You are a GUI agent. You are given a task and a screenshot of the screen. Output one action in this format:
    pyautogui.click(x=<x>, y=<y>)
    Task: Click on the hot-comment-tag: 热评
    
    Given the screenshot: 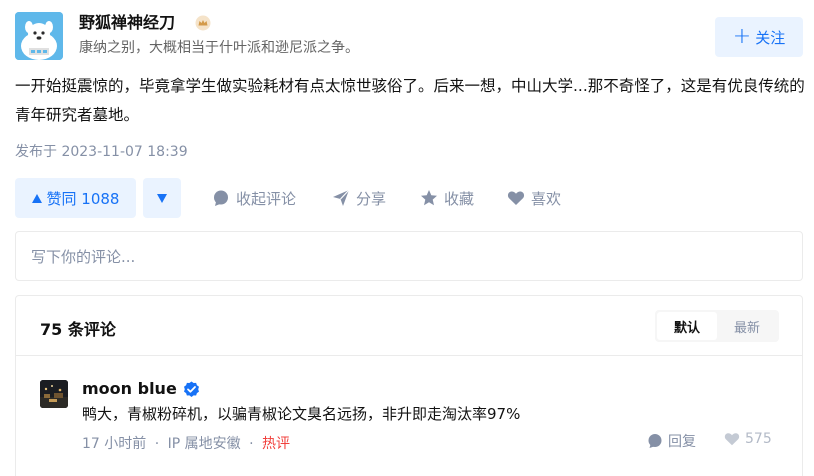 What is the action you would take?
    pyautogui.click(x=276, y=444)
    